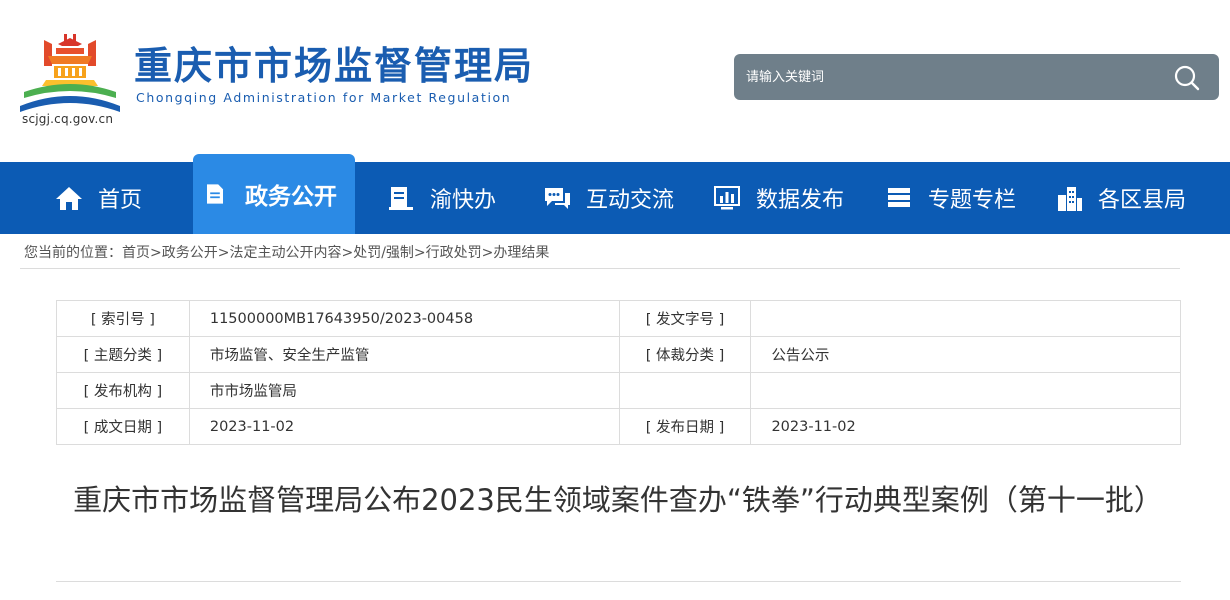  I want to click on site-title: 重庆市市场监督管理局, so click(334, 66).